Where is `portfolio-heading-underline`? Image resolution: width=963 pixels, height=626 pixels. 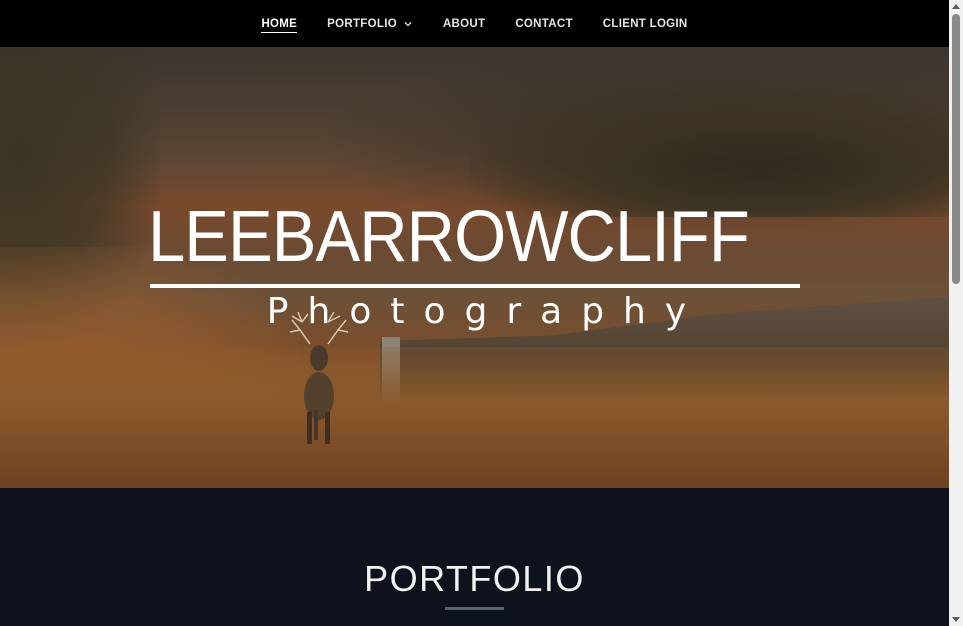 portfolio-heading-underline is located at coordinates (474, 608).